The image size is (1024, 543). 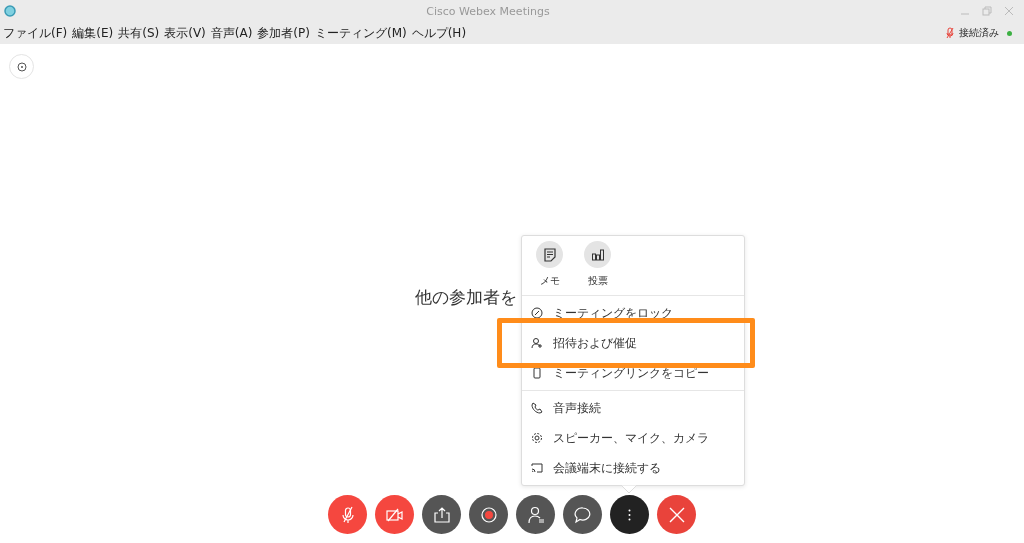 What do you see at coordinates (537, 343) in the screenshot?
I see `invite-icon` at bounding box center [537, 343].